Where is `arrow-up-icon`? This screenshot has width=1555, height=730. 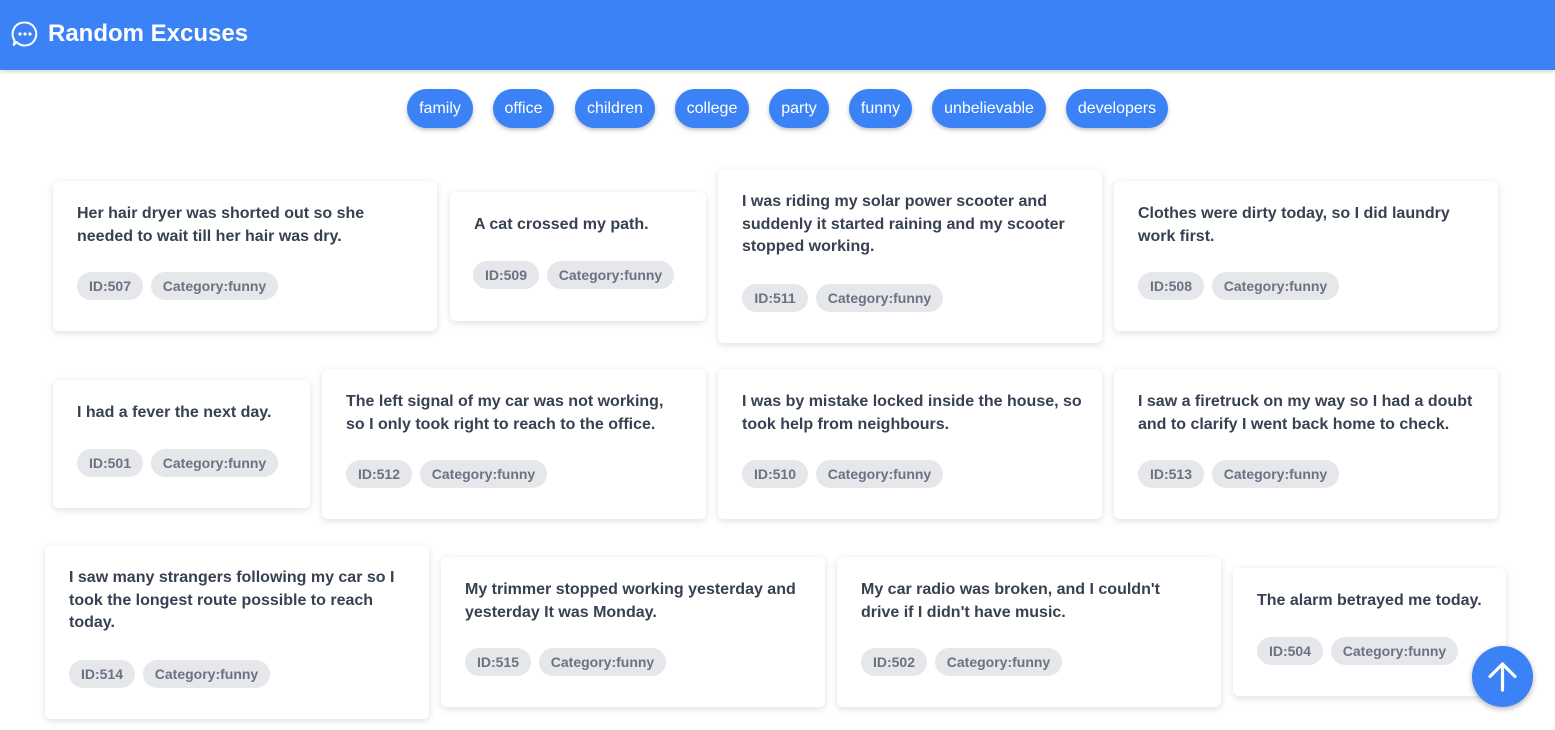 arrow-up-icon is located at coordinates (1502, 677).